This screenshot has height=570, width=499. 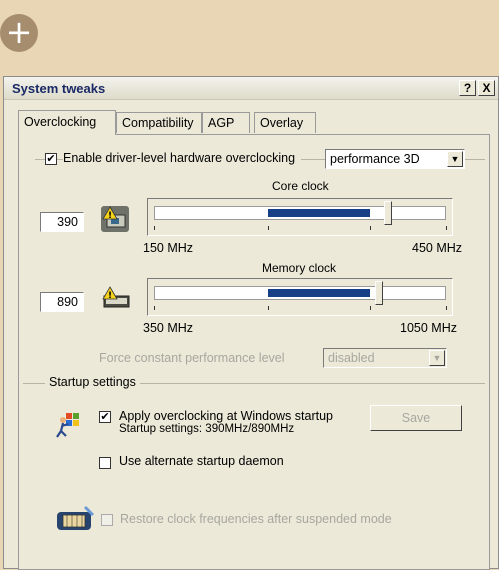 What do you see at coordinates (467, 88) in the screenshot?
I see `help-button: ?` at bounding box center [467, 88].